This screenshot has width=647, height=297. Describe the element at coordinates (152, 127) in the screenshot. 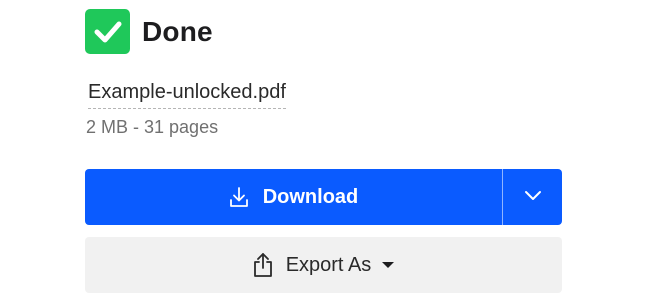

I see `file-meta: 2 MB - 31 pages` at that location.